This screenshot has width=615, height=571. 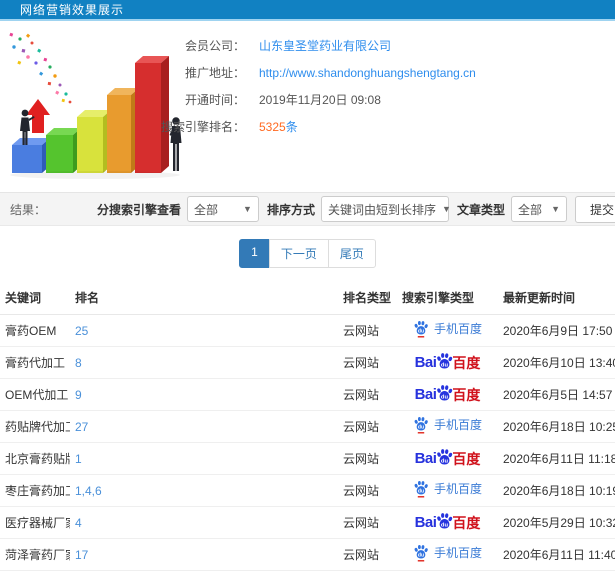 I want to click on keyword-cell: 膏药代加工, so click(x=35, y=362).